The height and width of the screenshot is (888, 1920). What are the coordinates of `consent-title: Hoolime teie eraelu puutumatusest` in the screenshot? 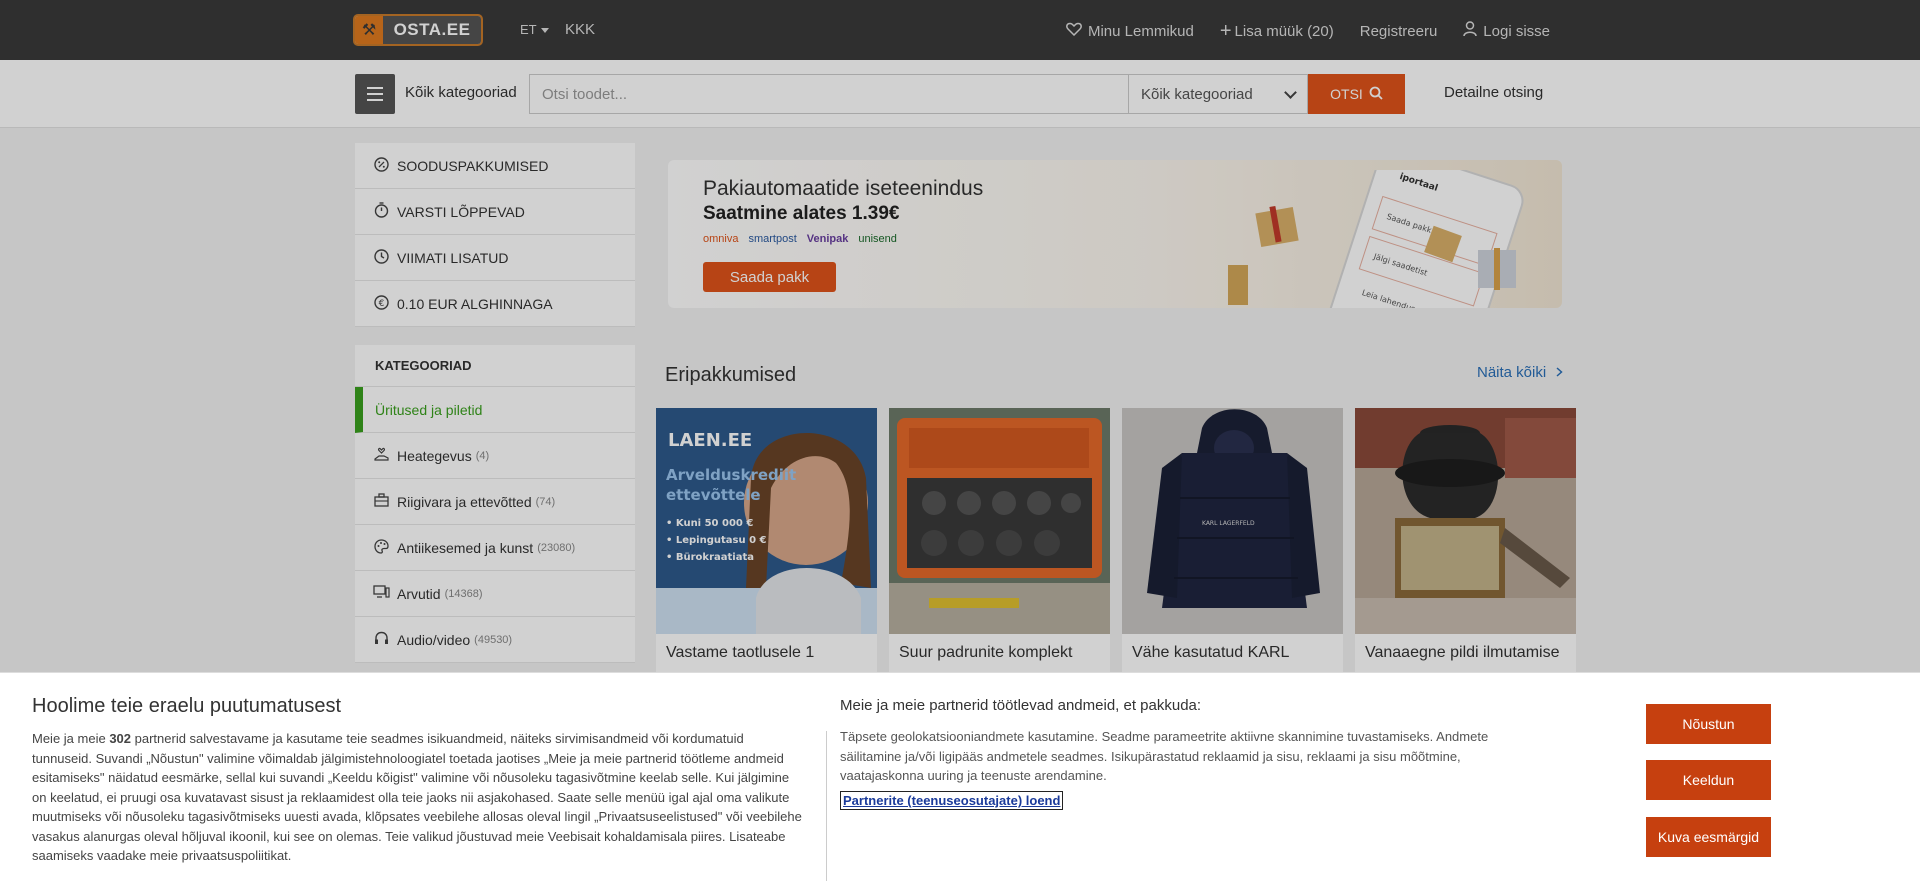 It's located at (187, 706).